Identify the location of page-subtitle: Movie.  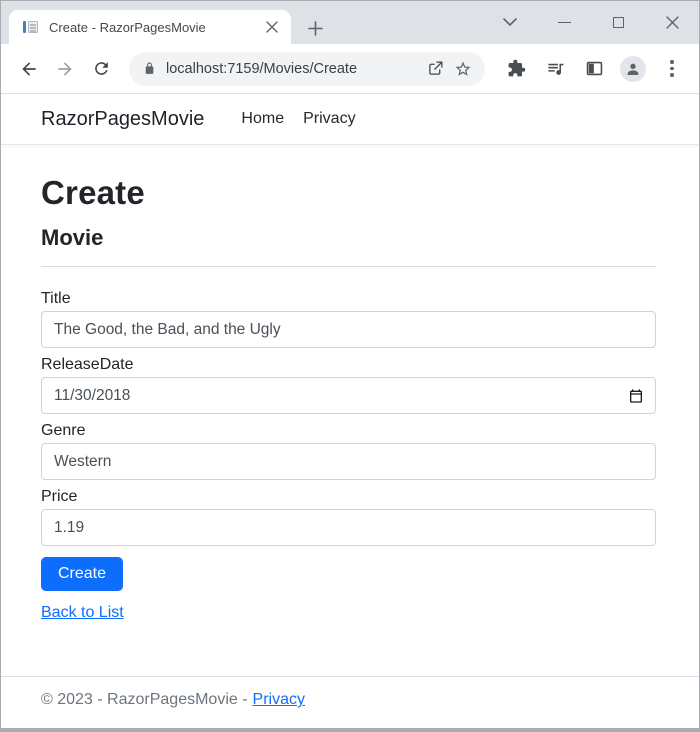
(72, 237).